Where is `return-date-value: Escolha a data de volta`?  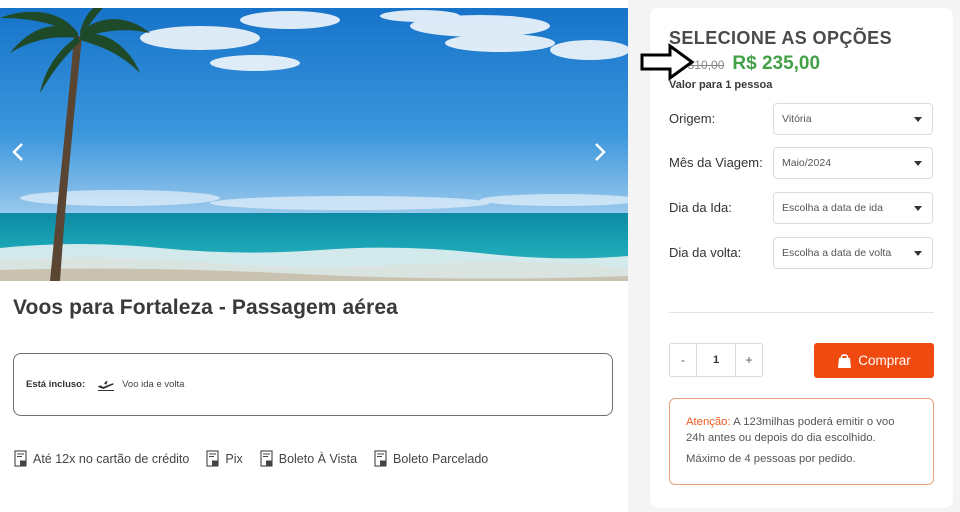 return-date-value: Escolha a data de volta is located at coordinates (837, 253).